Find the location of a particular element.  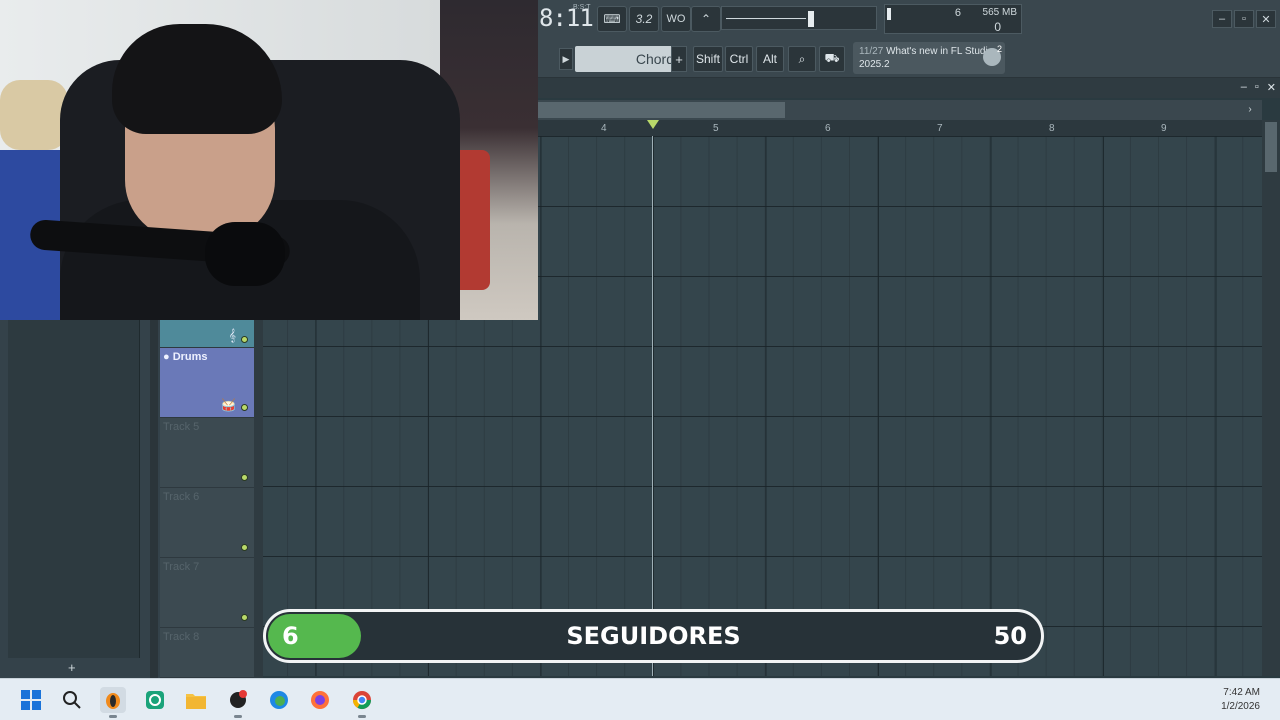

track-header: Track 5 is located at coordinates (207, 453).